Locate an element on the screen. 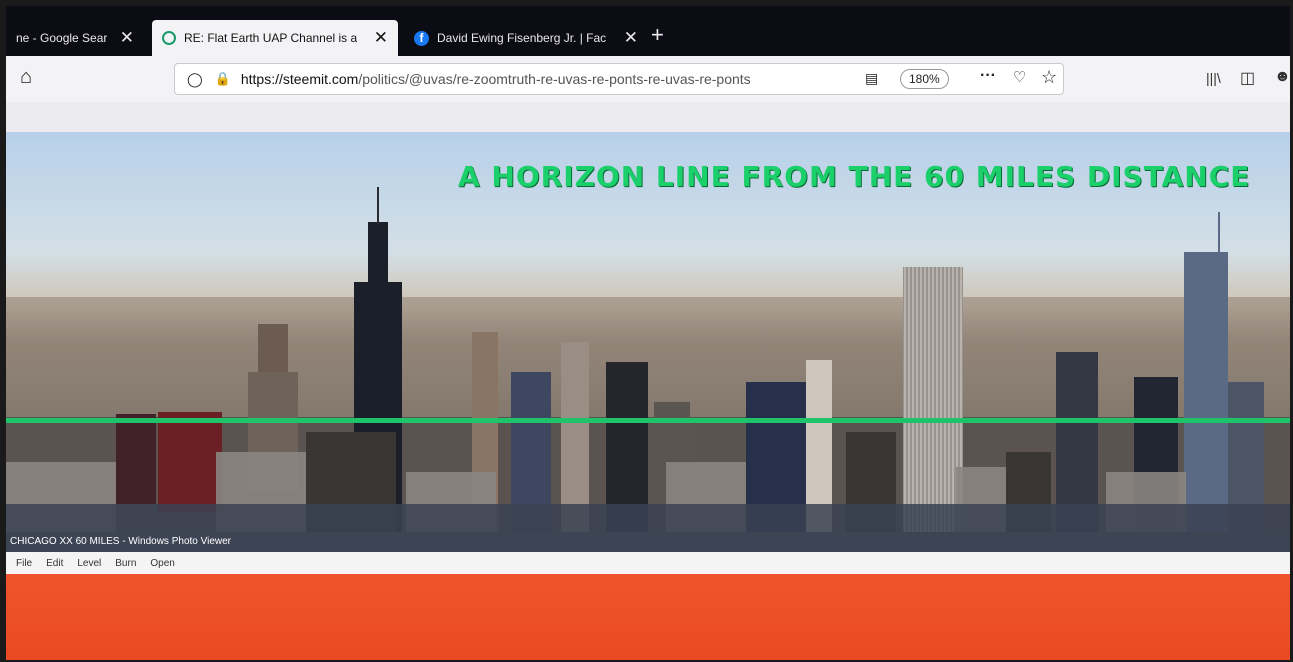 The width and height of the screenshot is (1293, 662). new-tab-button: + is located at coordinates (657, 35).